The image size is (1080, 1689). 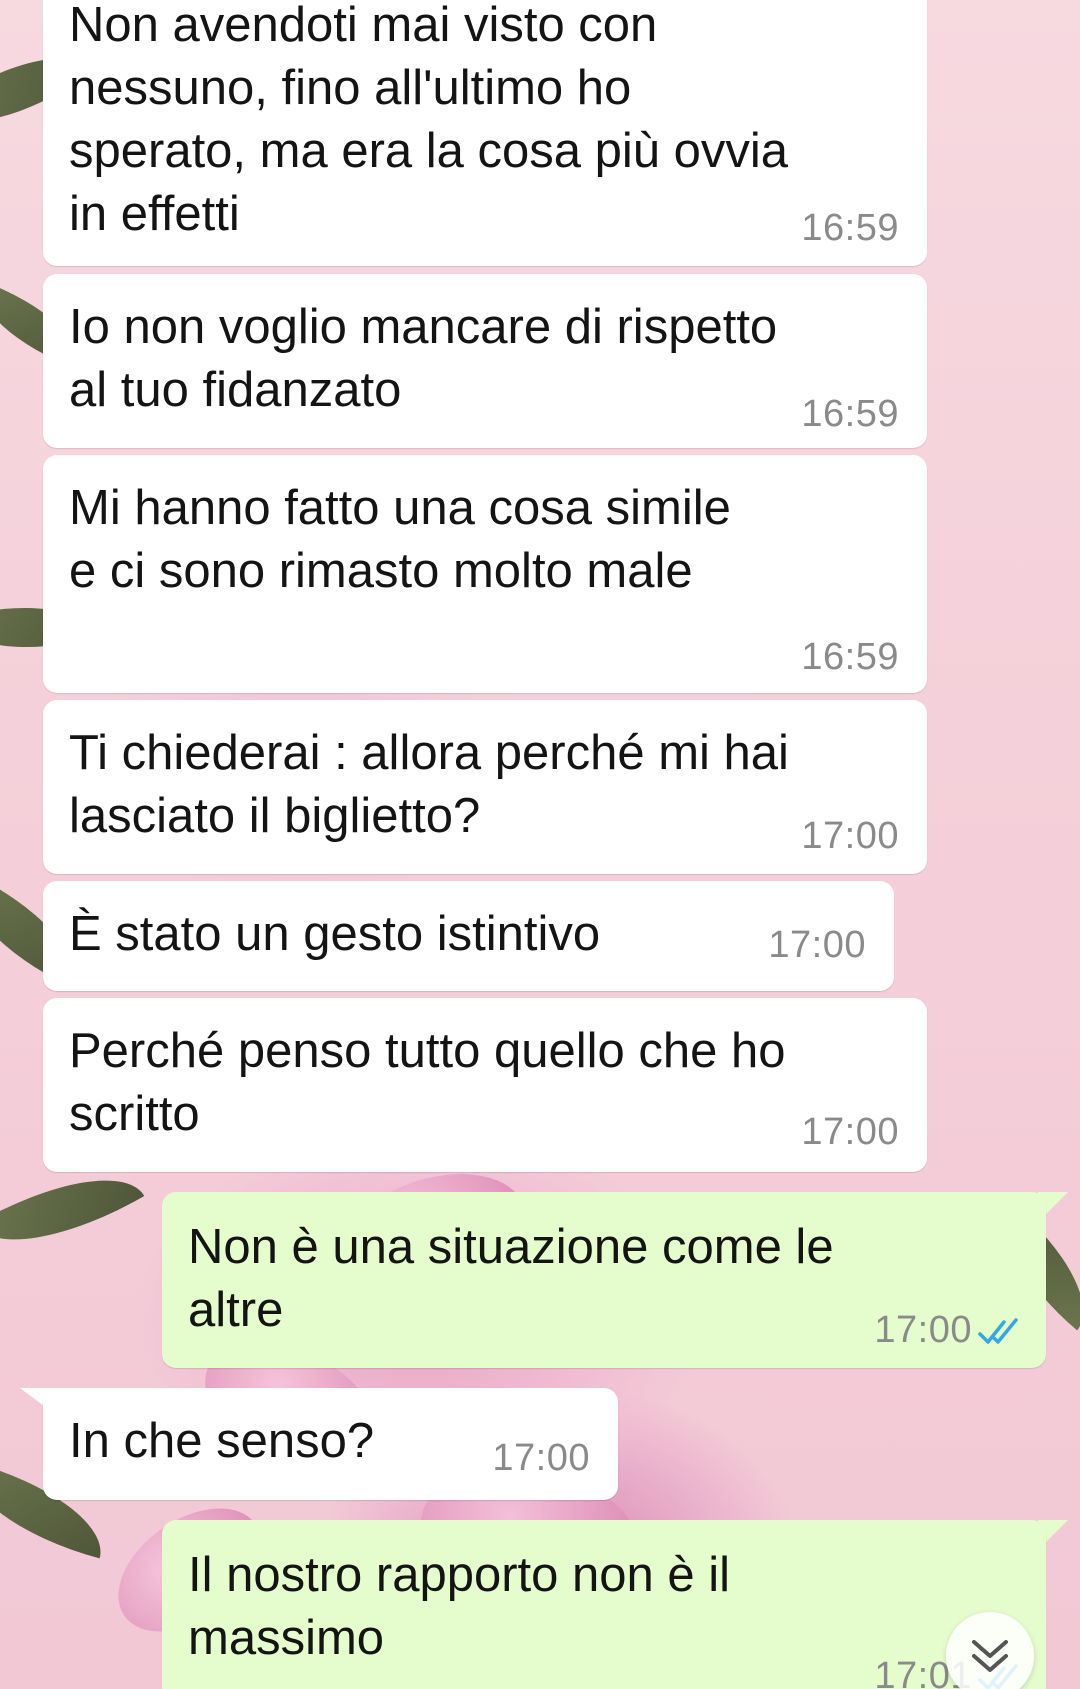 I want to click on message-incoming: In che senso? 17:00, so click(x=330, y=1444).